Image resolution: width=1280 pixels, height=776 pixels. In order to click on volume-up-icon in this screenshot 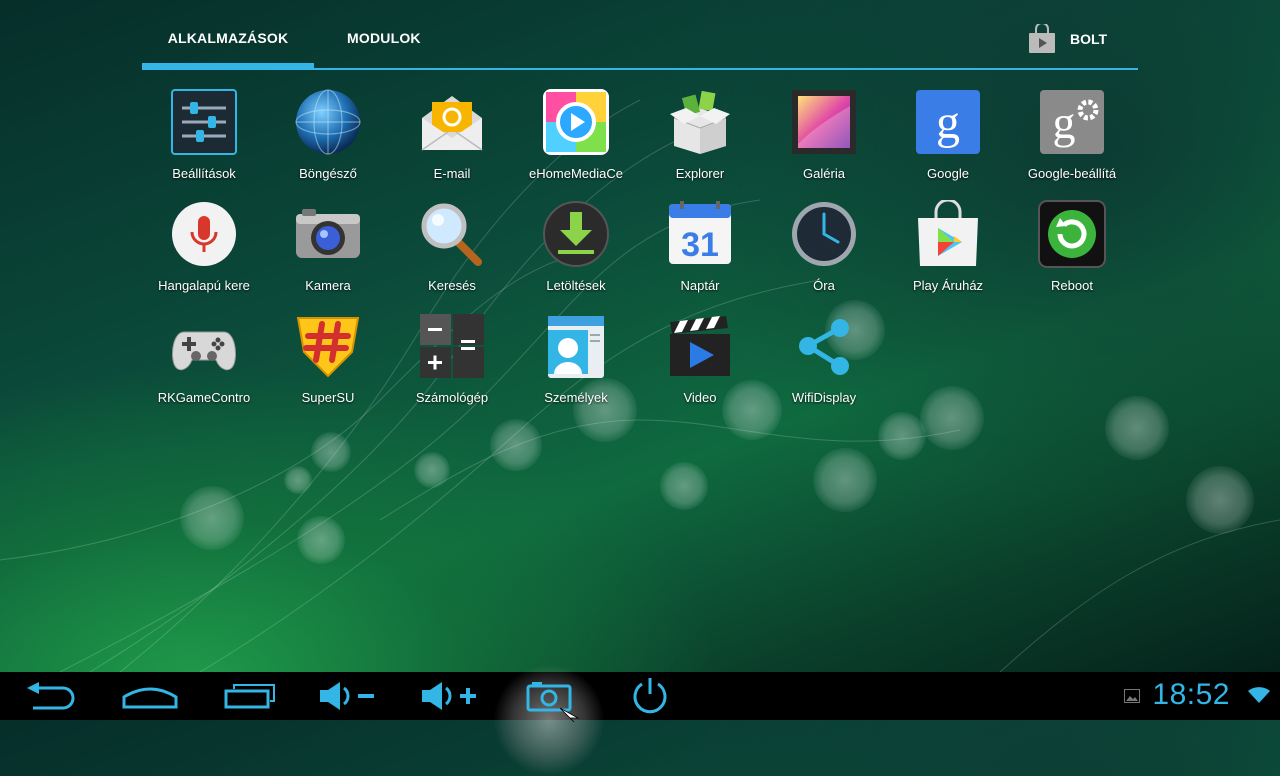, I will do `click(449, 696)`.